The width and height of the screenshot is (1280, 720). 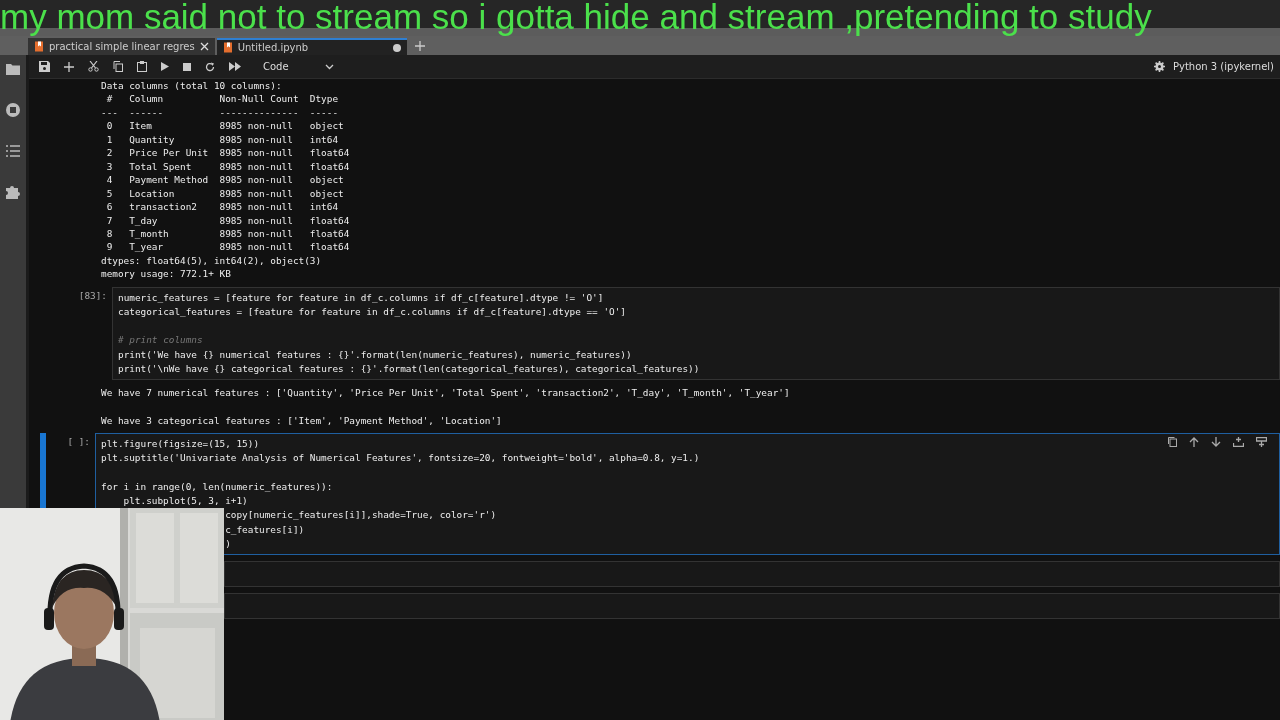 What do you see at coordinates (227, 234) in the screenshot?
I see `output-line: 8 T_month 8985 non-null float64` at bounding box center [227, 234].